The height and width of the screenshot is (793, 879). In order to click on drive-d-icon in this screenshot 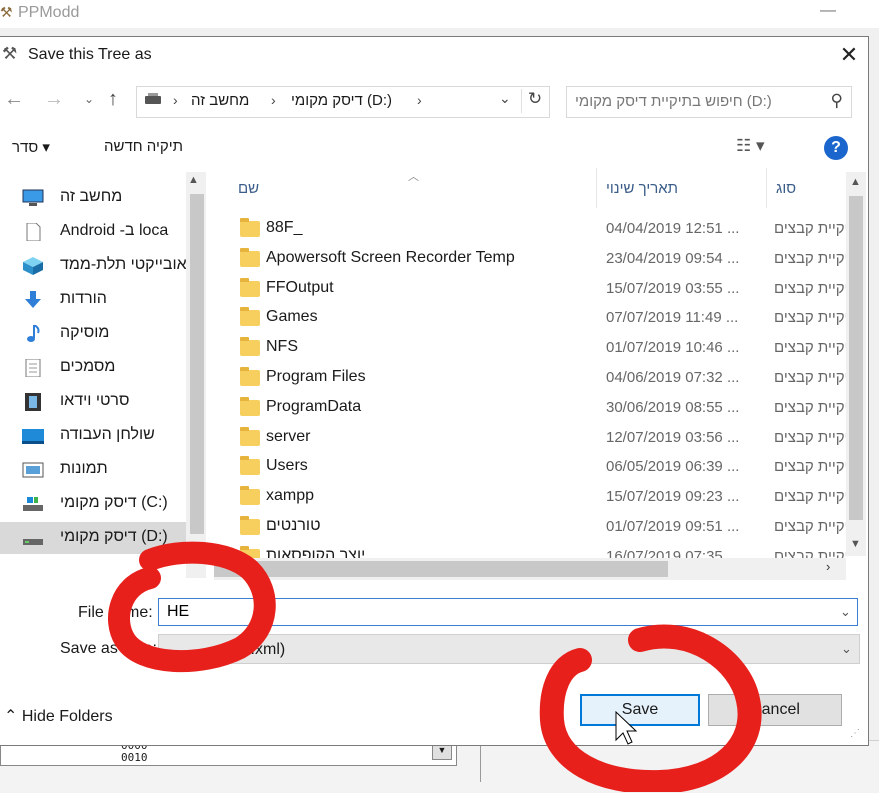, I will do `click(33, 542)`.